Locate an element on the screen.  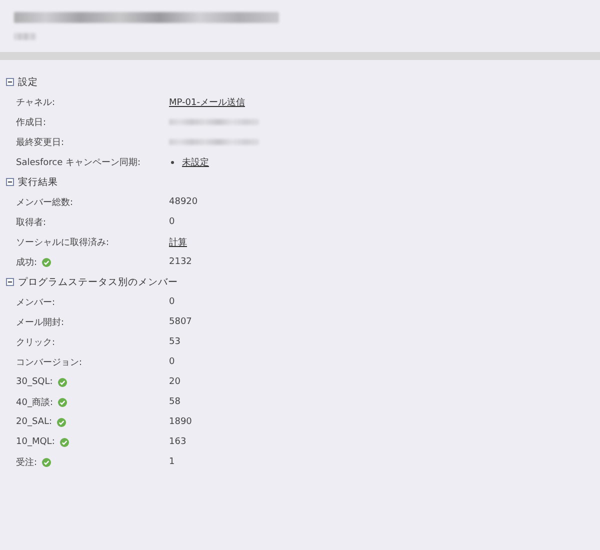
value-link: MP-01-メール送信 is located at coordinates (207, 102).